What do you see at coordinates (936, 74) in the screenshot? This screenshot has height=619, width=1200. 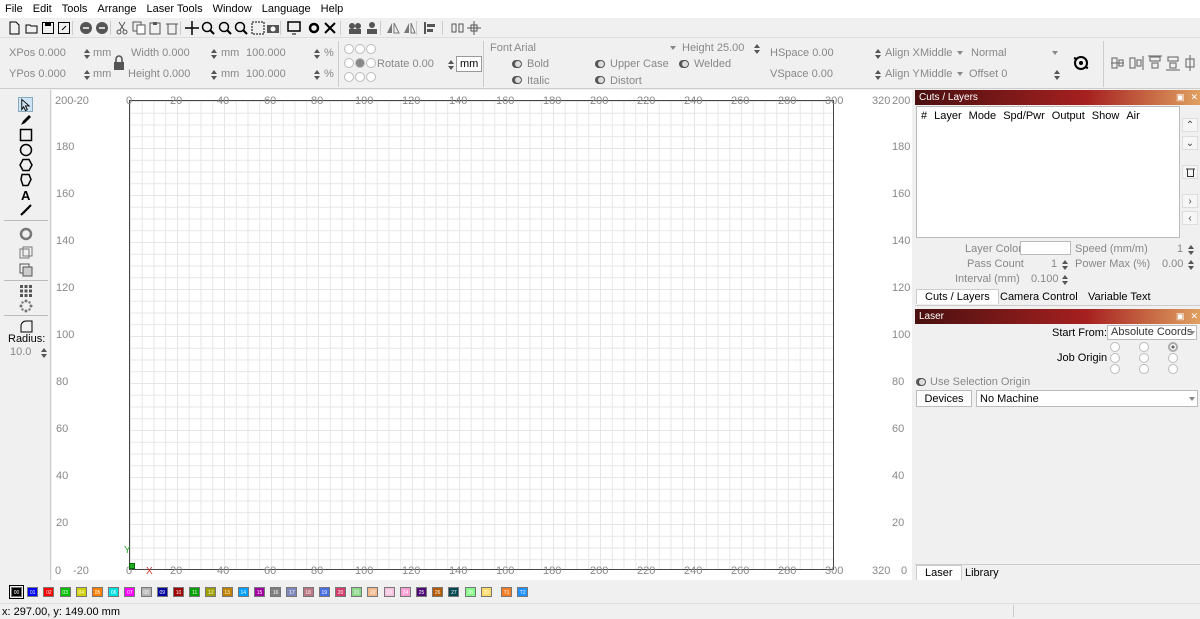 I see `align-y-select: Middle` at bounding box center [936, 74].